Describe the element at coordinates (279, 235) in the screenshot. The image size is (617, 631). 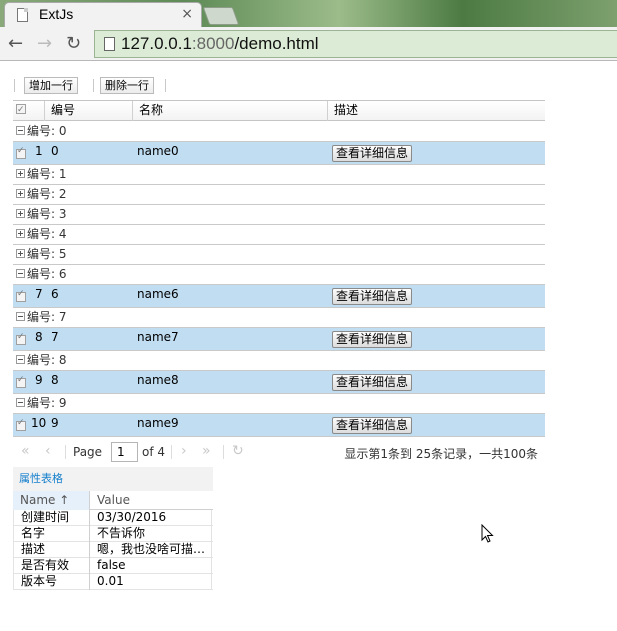
I see `group-header-row: 编号: 4` at that location.